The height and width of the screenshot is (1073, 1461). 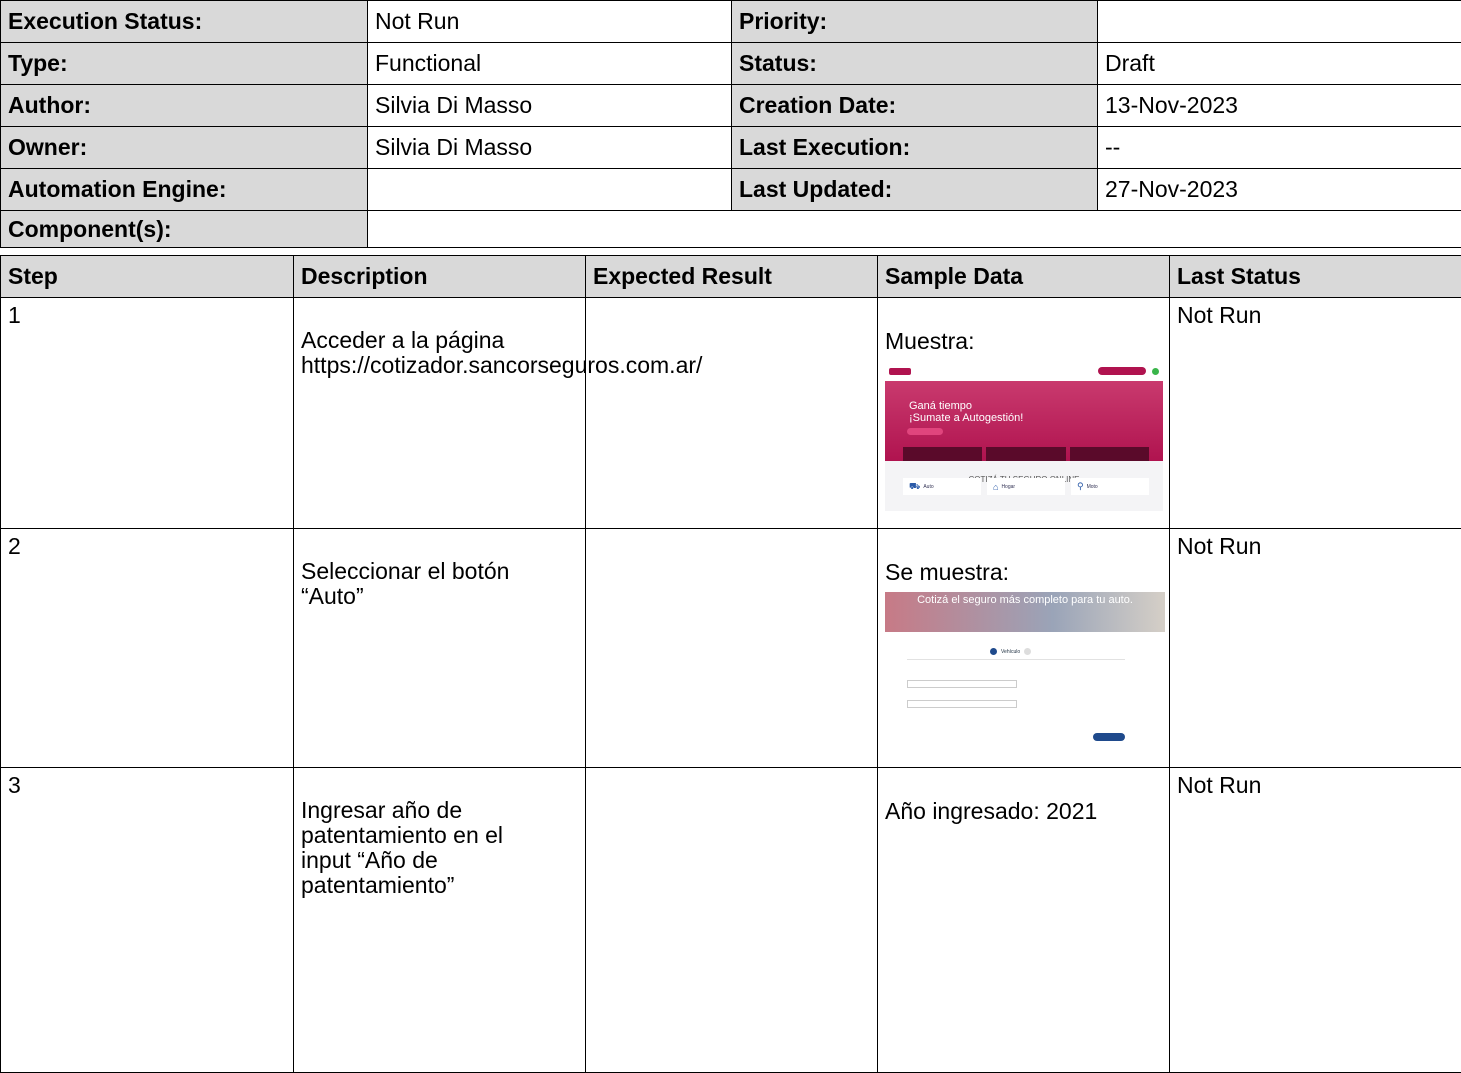 I want to click on priority-label: Priority:, so click(x=915, y=22).